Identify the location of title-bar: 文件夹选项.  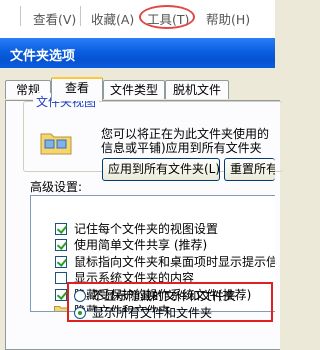
(137, 53).